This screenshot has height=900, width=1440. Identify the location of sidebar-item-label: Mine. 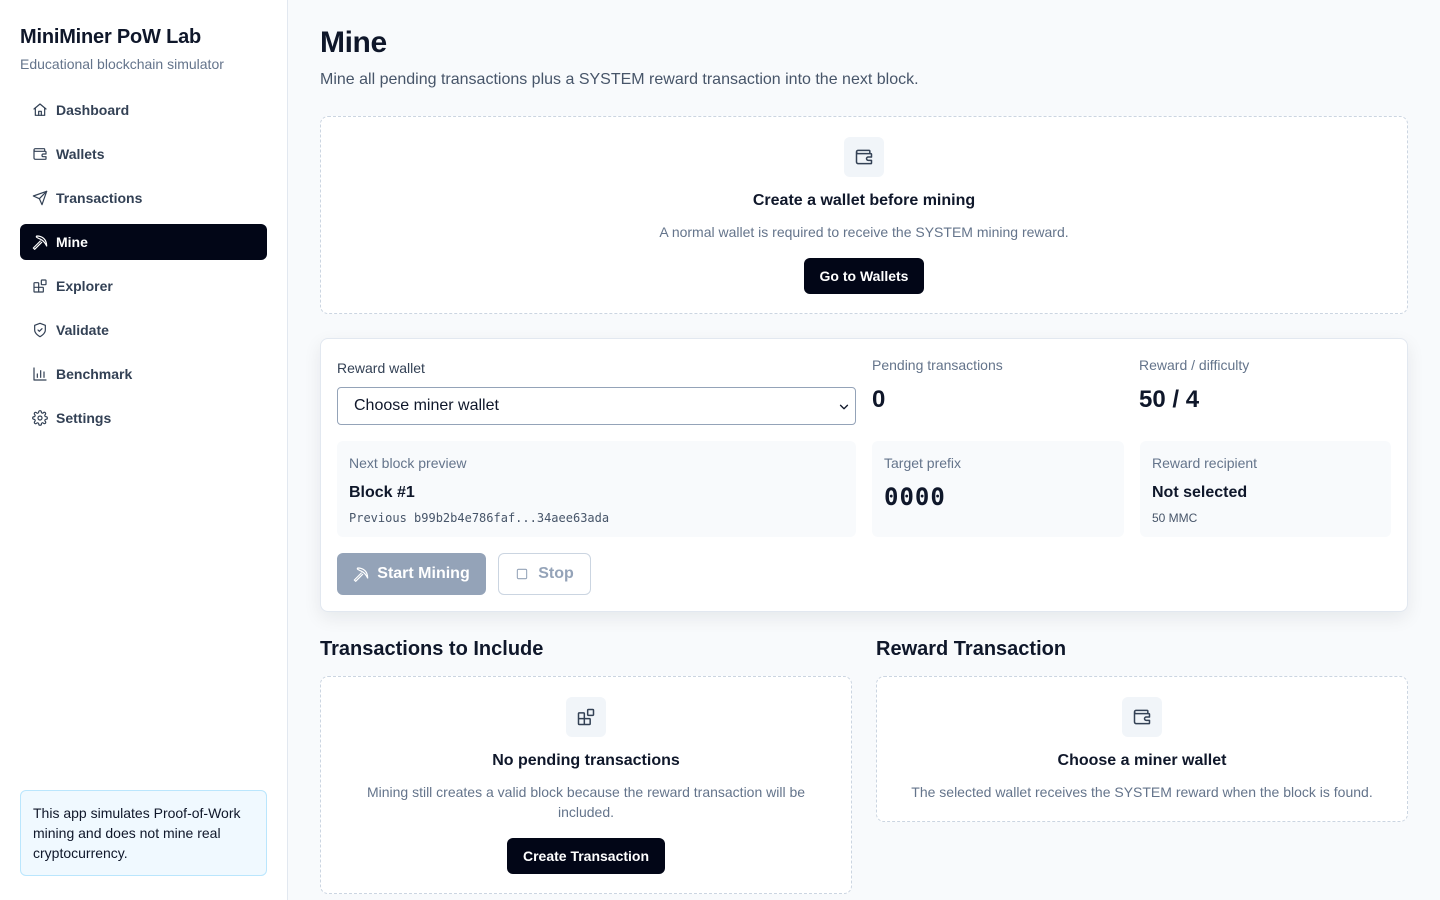
(72, 242).